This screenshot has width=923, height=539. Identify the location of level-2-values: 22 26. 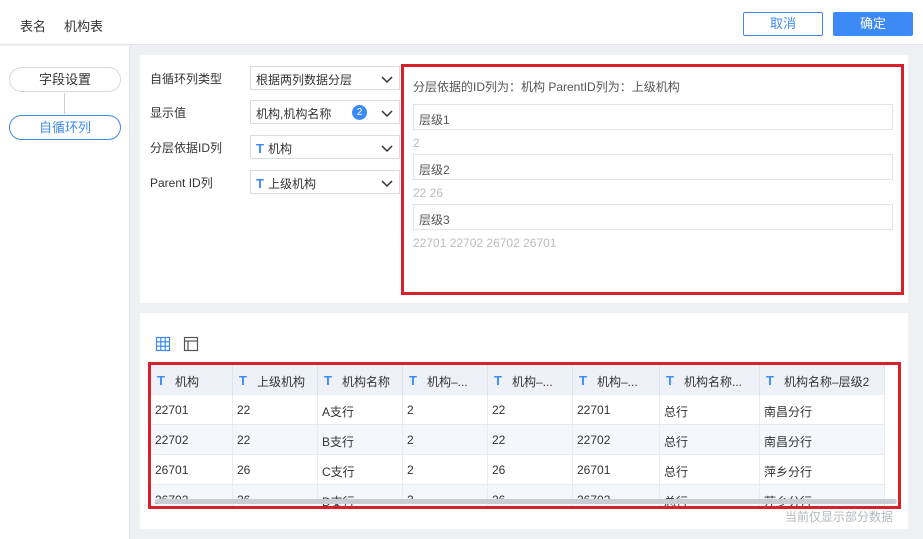
(428, 193).